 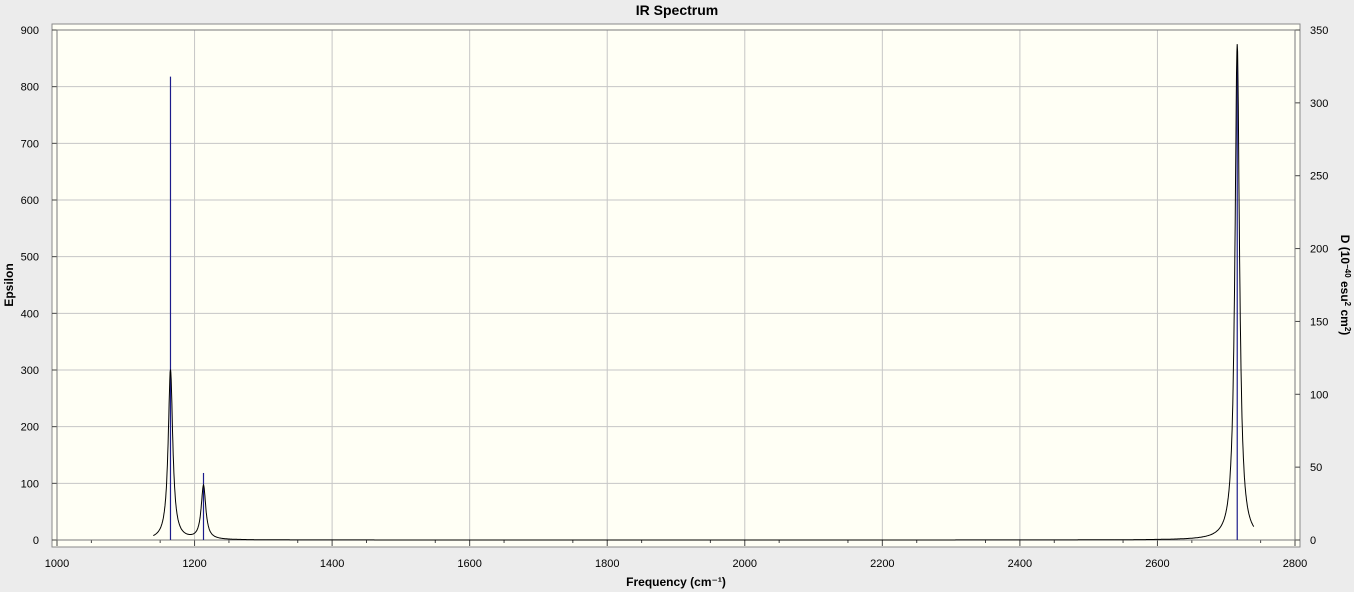 What do you see at coordinates (1319, 104) in the screenshot?
I see `y-right-tick-label: 300` at bounding box center [1319, 104].